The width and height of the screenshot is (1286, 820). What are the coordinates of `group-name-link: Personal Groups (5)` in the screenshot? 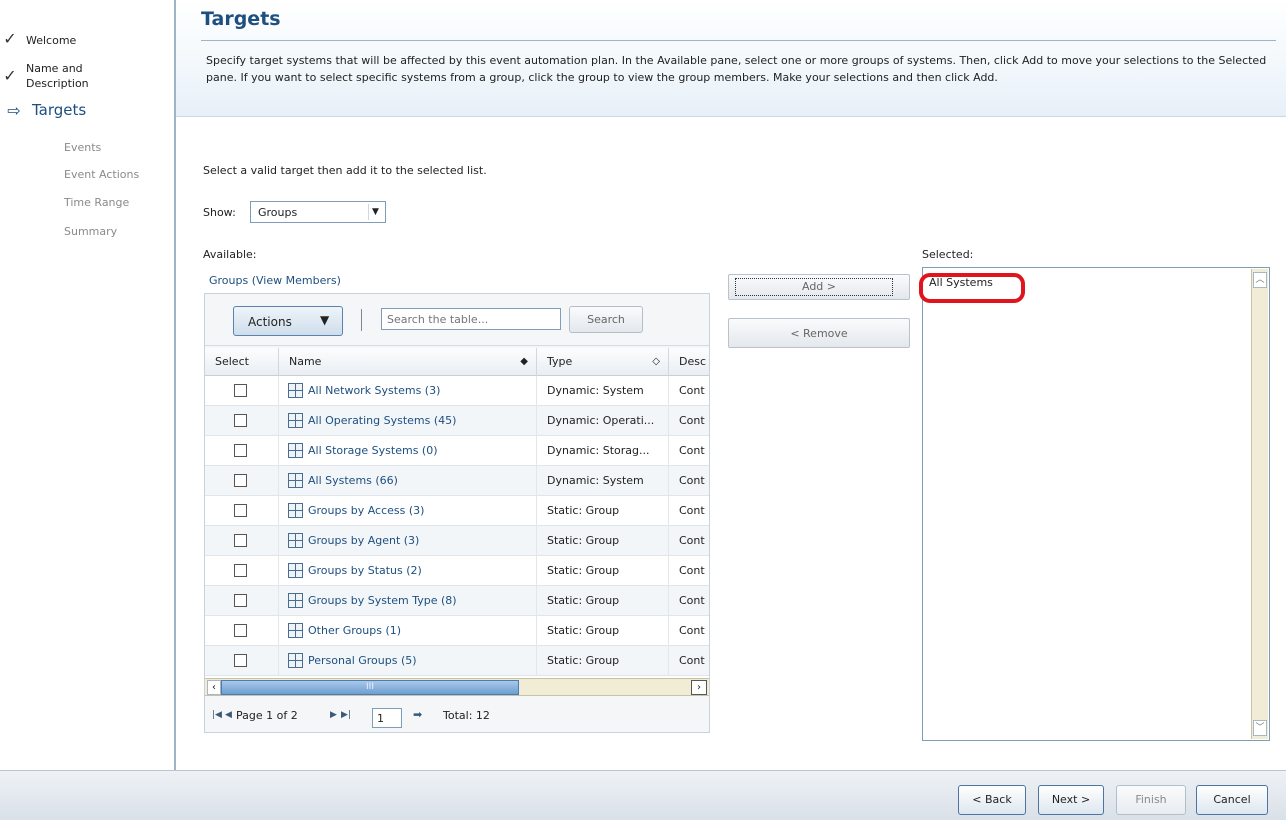 It's located at (362, 661).